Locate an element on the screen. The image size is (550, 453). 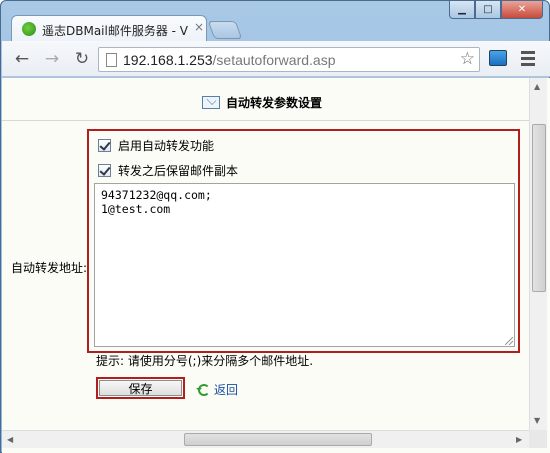
scroll-right-icon: ▶ is located at coordinates (519, 439).